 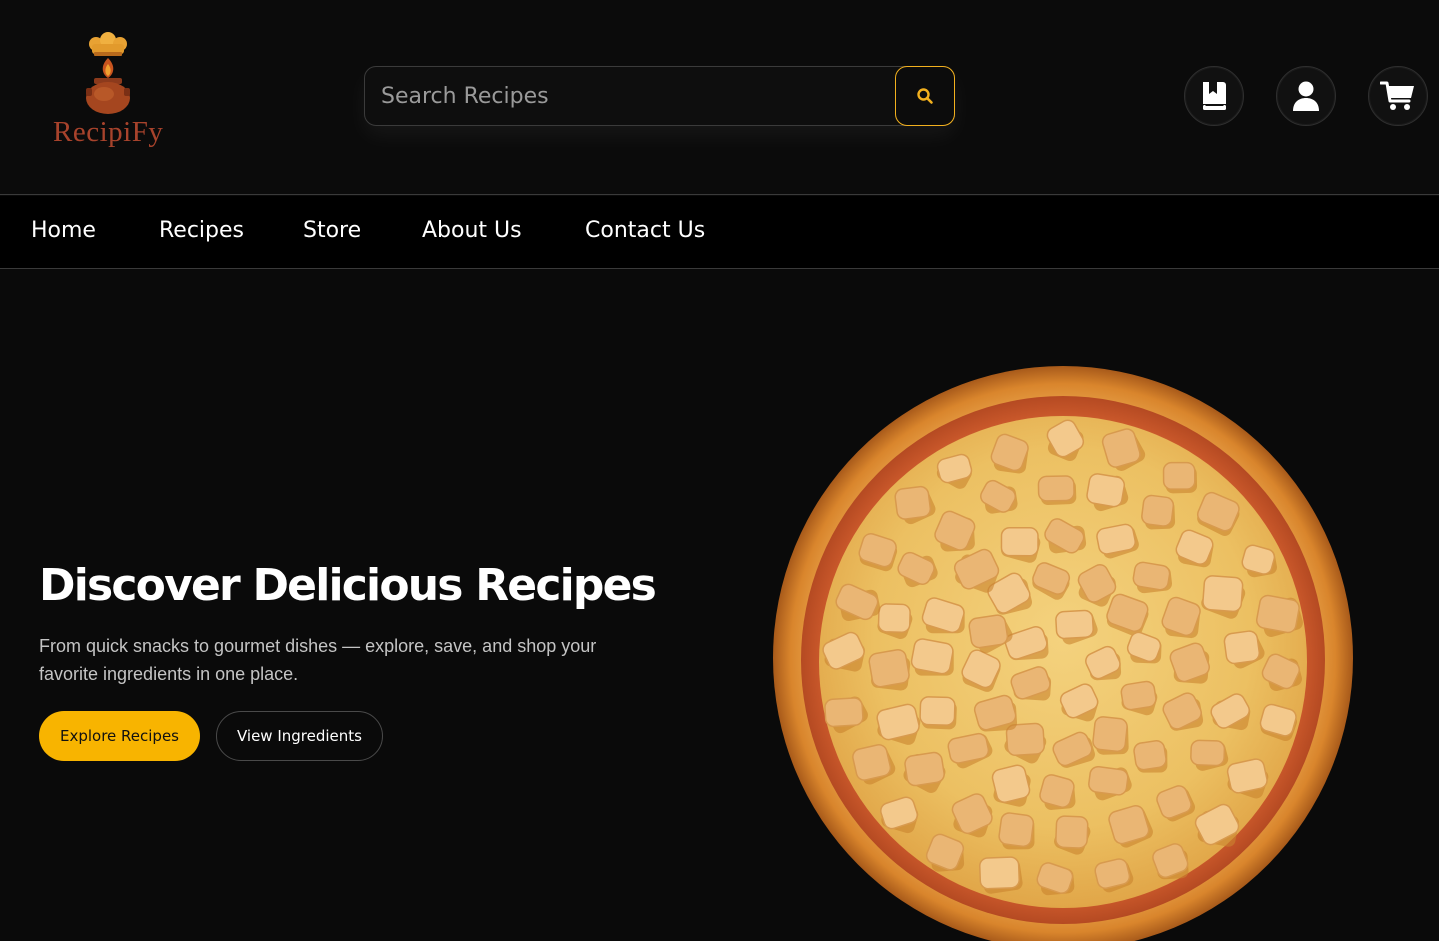 What do you see at coordinates (108, 73) in the screenshot?
I see `chef-pot-logo-icon` at bounding box center [108, 73].